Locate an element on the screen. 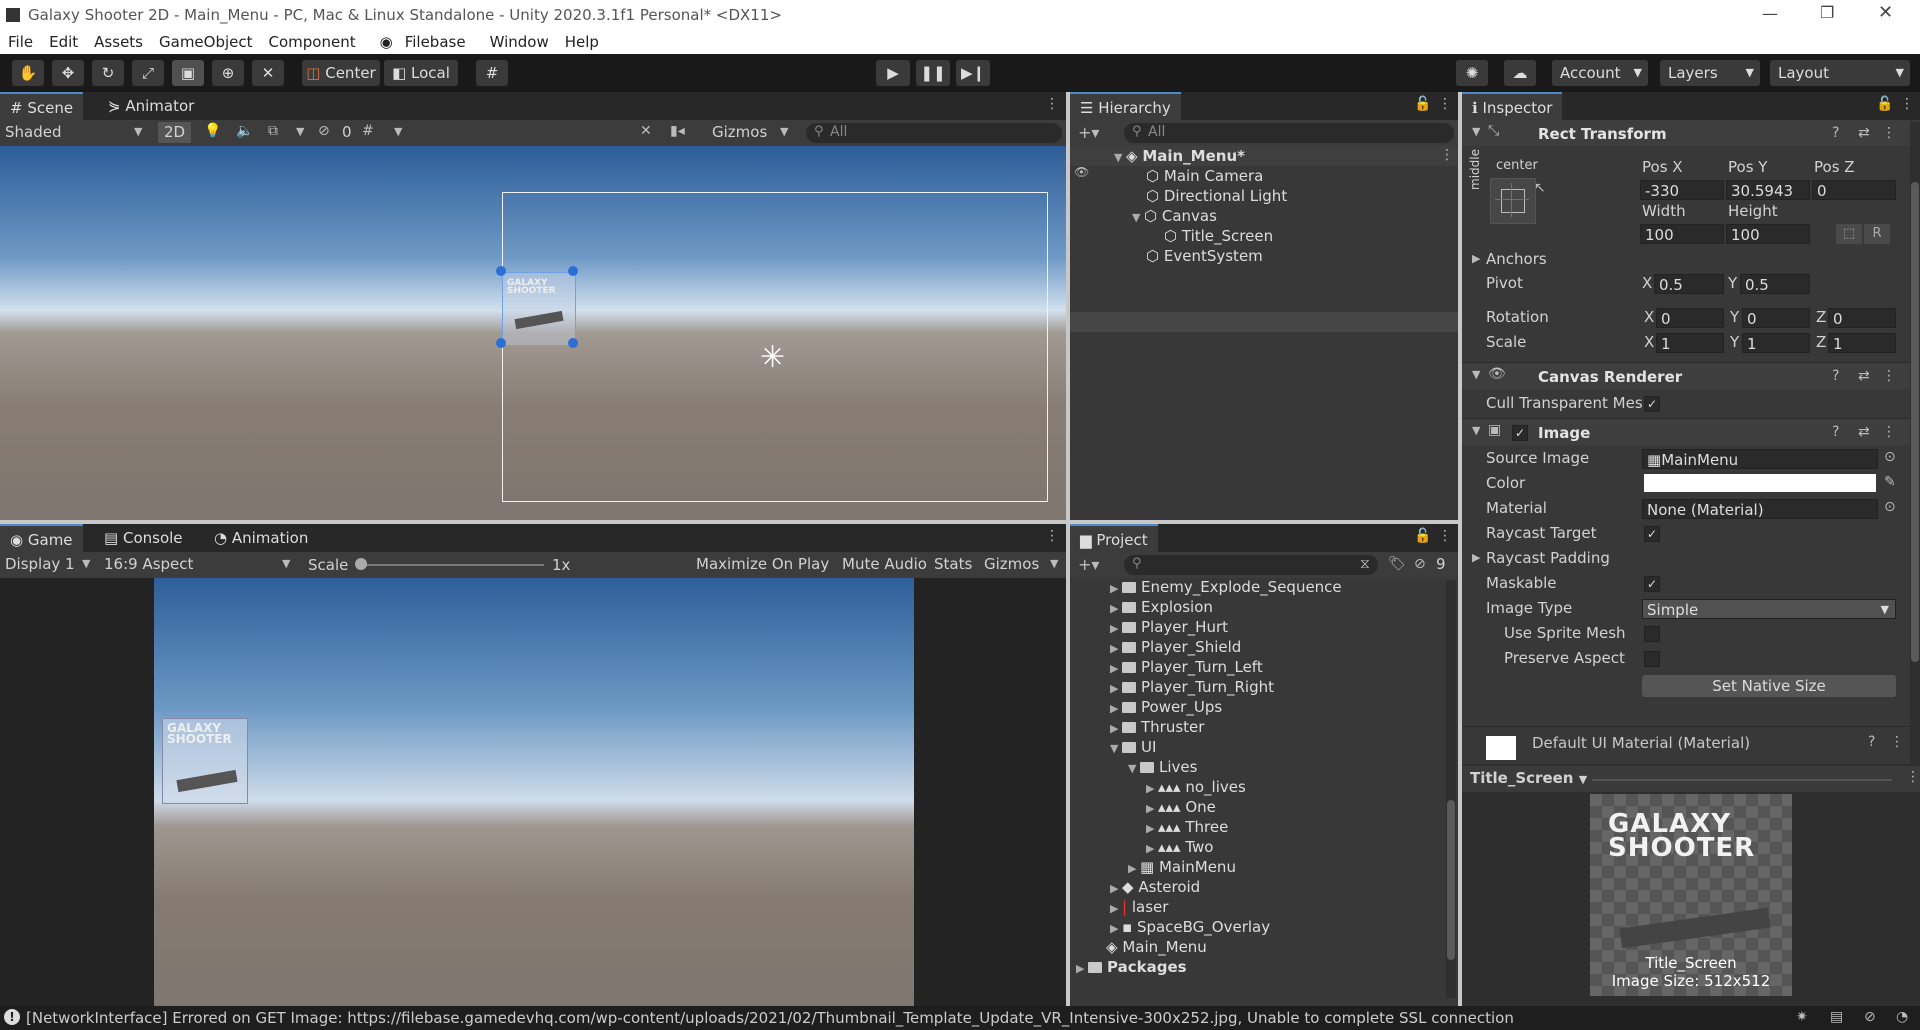 This screenshot has height=1030, width=1920. pause-button: ❚❚ is located at coordinates (933, 73).